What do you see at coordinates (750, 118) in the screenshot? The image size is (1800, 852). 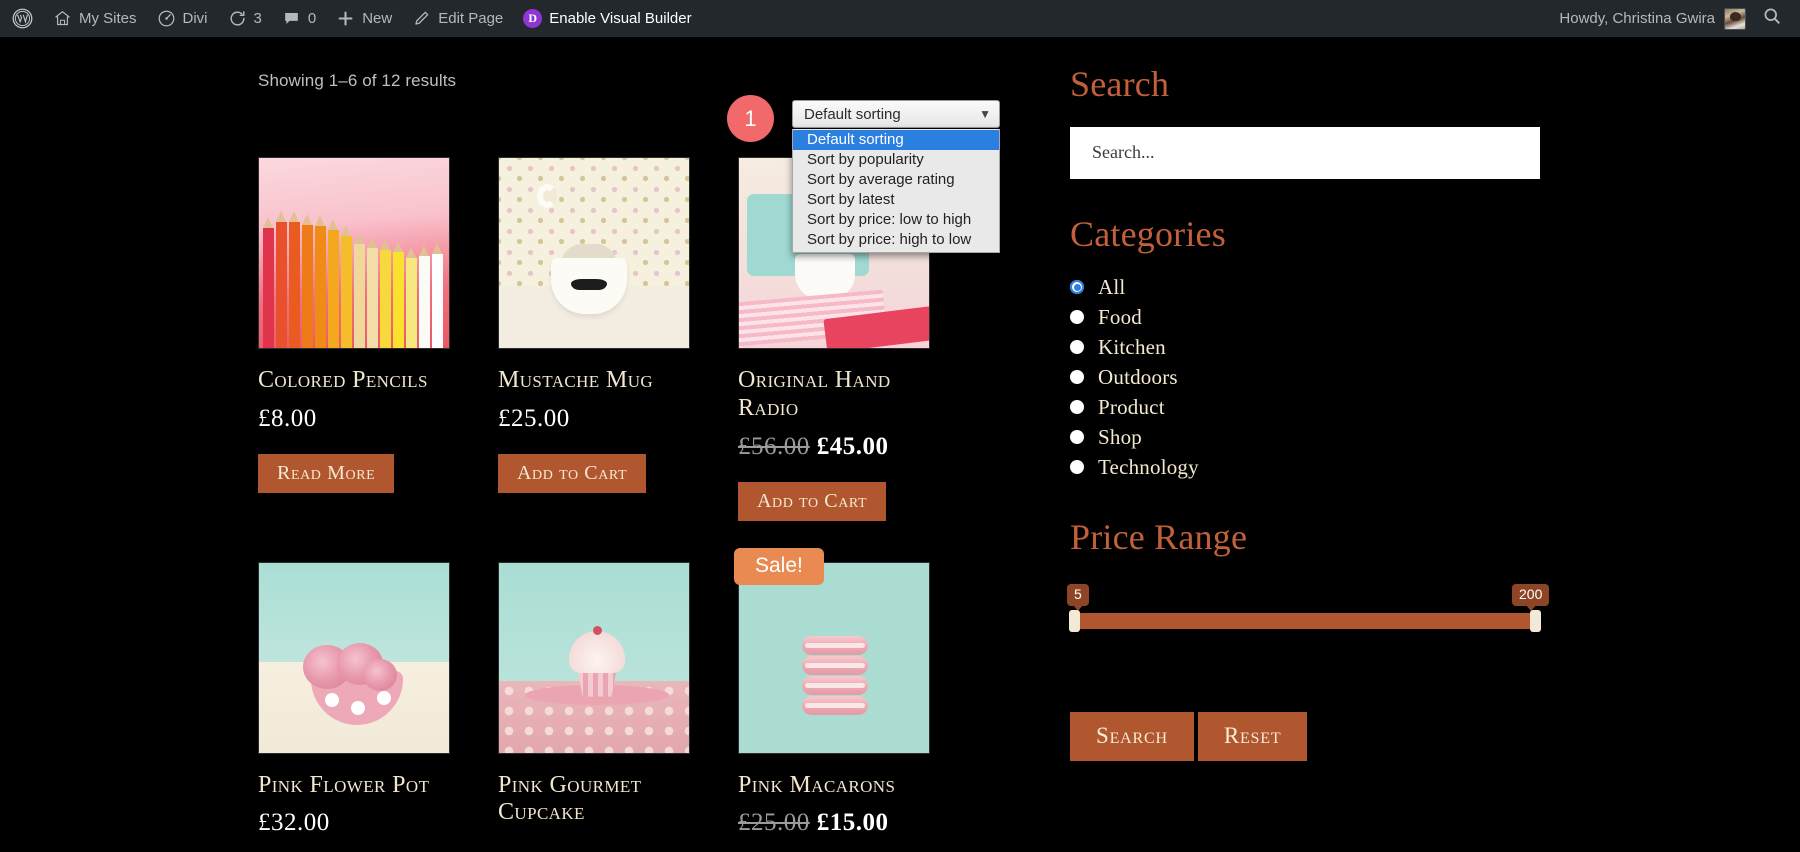 I see `step-badge-1: 1` at bounding box center [750, 118].